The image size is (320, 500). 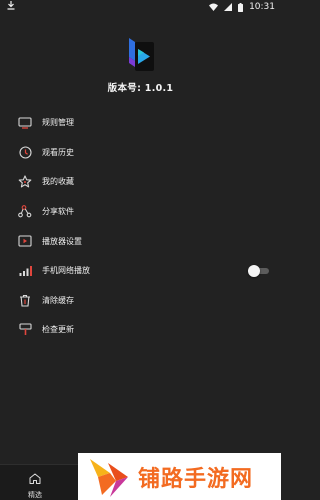 What do you see at coordinates (140, 212) in the screenshot?
I see `menu-item-share: 分享软件` at bounding box center [140, 212].